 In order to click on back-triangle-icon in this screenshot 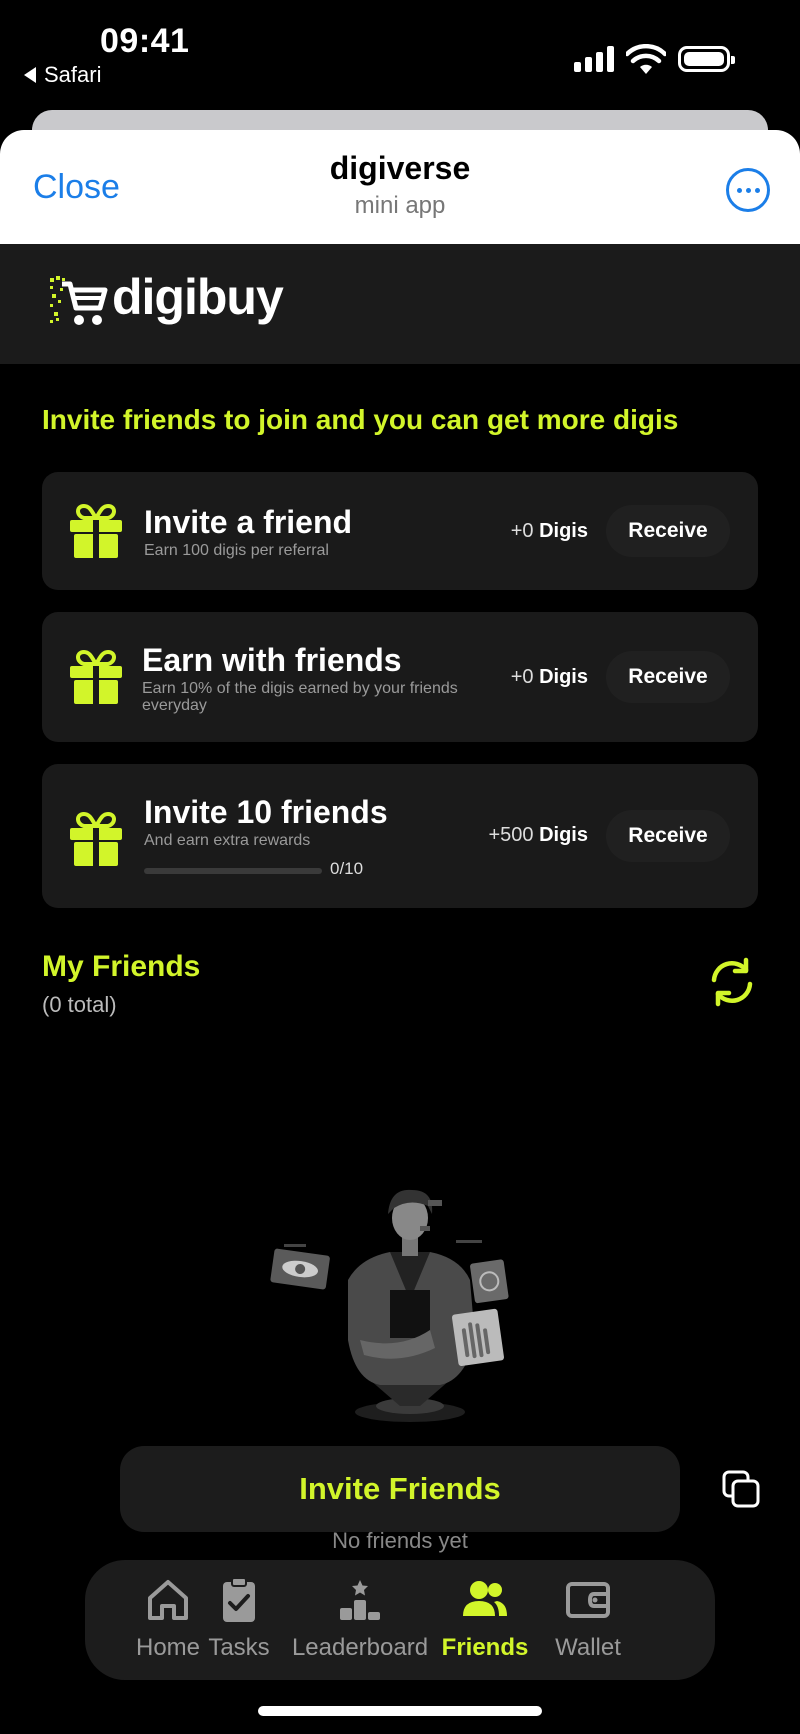, I will do `click(30, 75)`.